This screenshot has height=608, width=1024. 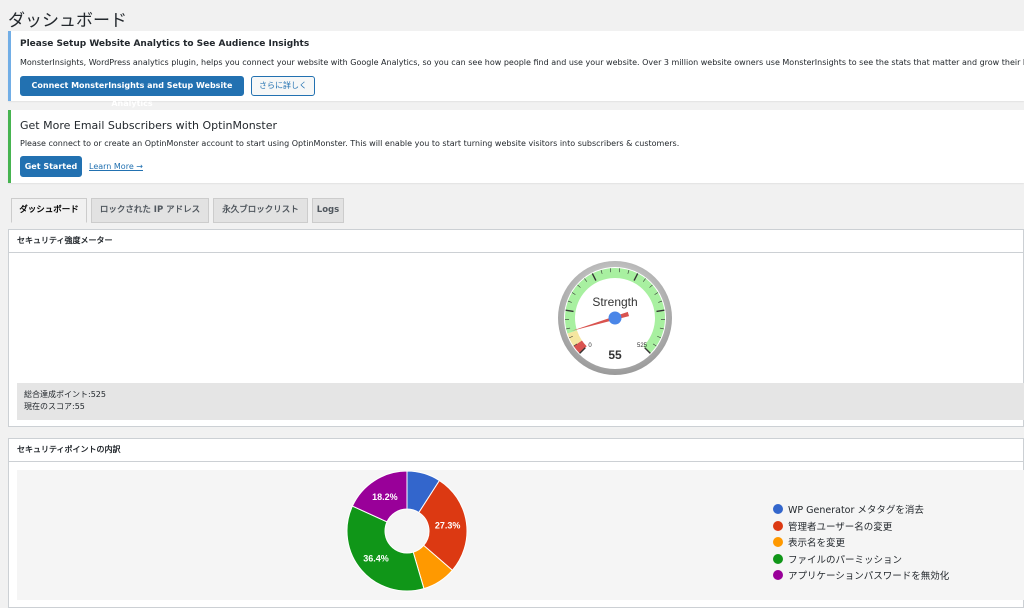 I want to click on page-title: ダッシュボード, so click(x=67, y=21).